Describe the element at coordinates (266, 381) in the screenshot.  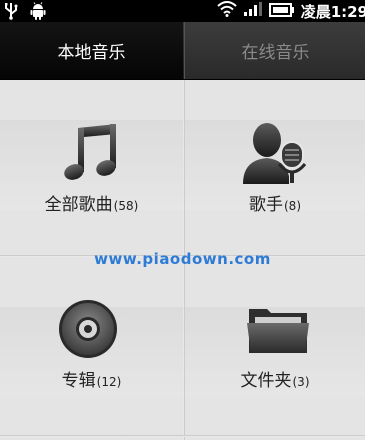
I see `folders-title: 文件夹` at that location.